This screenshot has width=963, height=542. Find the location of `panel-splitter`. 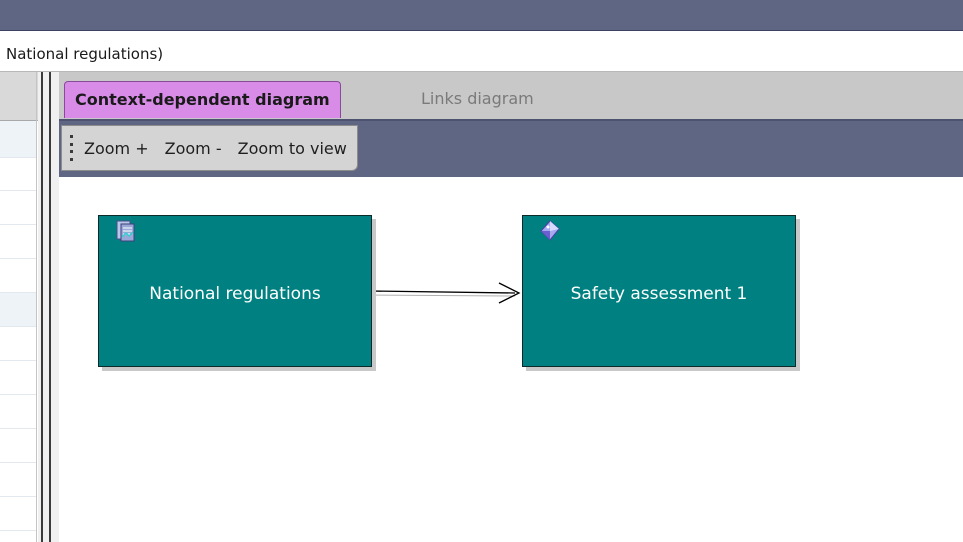

panel-splitter is located at coordinates (48, 307).